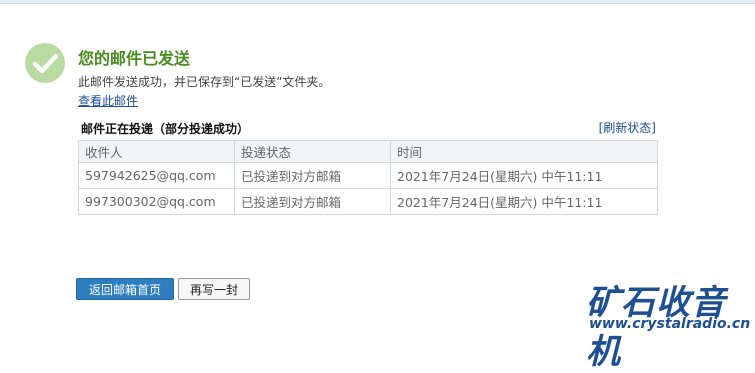 The image size is (755, 373). I want to click on column-header-status: 投递状态, so click(312, 151).